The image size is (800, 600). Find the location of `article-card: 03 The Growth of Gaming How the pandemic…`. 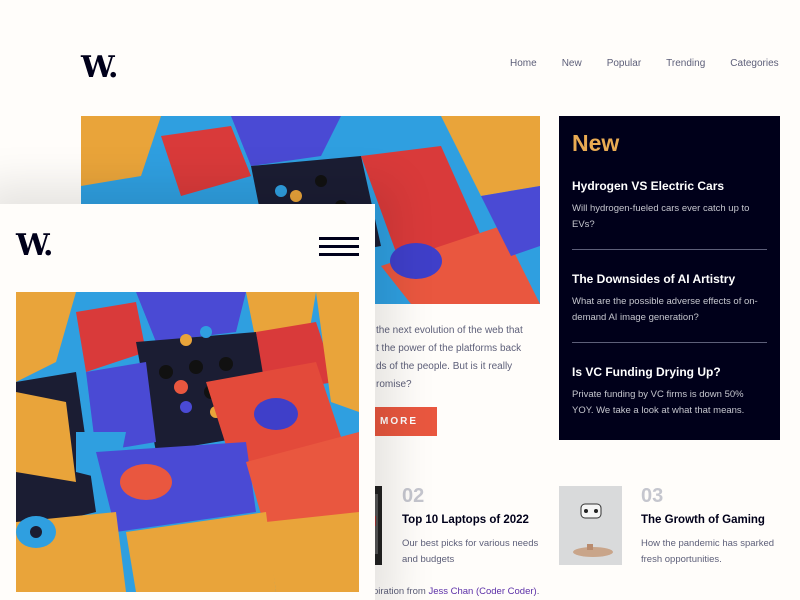

article-card: 03 The Growth of Gaming How the pandemic… is located at coordinates (670, 527).